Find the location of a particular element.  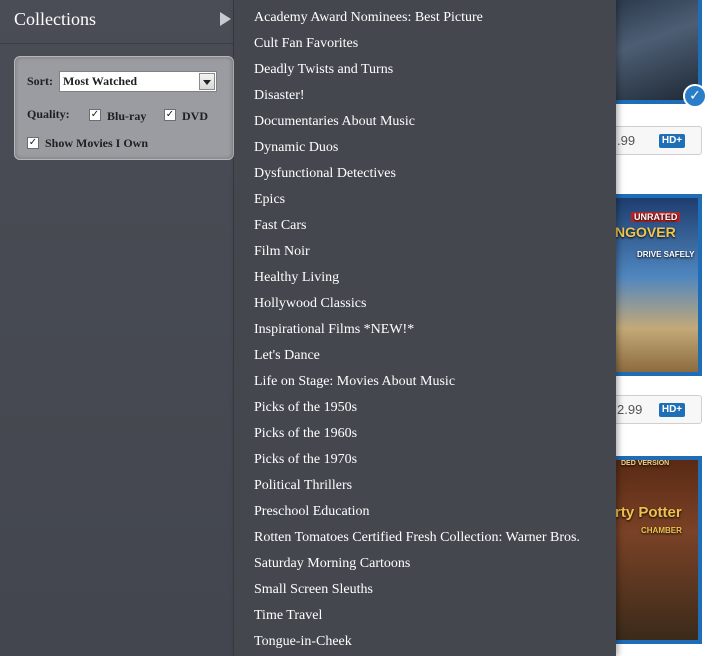

collections-title: Collections is located at coordinates (55, 19).